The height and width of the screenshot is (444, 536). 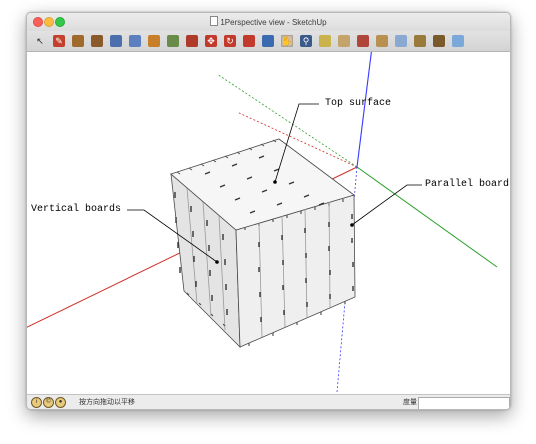 What do you see at coordinates (458, 41) in the screenshot?
I see `share-model-icon` at bounding box center [458, 41].